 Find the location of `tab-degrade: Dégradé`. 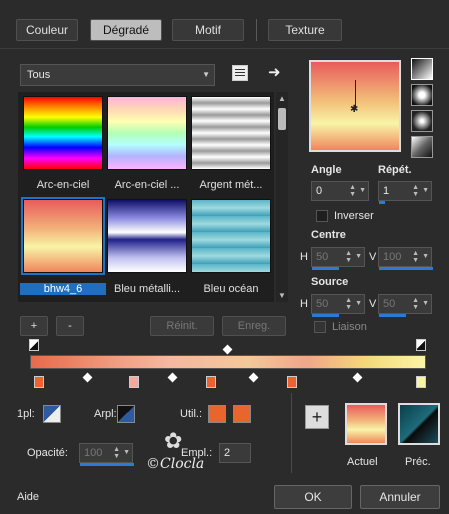

tab-degrade: Dégradé is located at coordinates (126, 30).